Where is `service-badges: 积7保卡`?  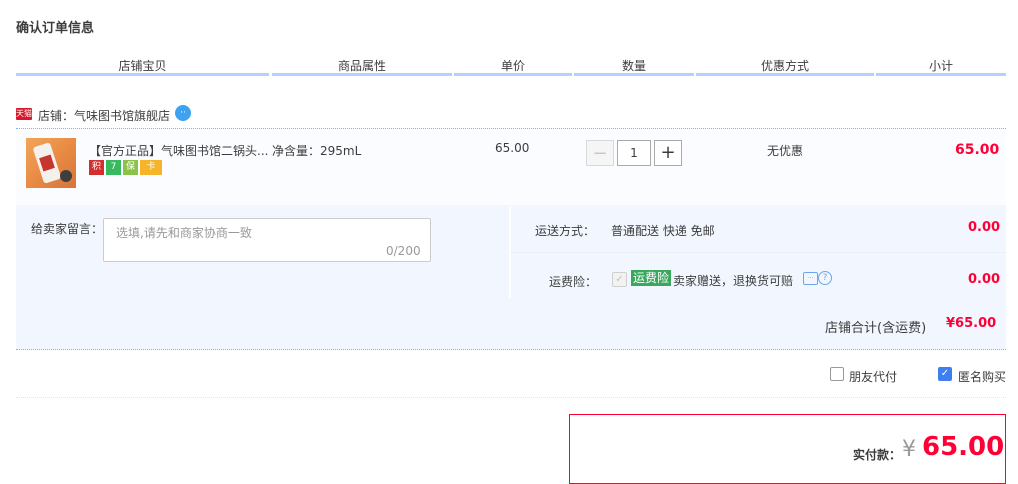 service-badges: 积7保卡 is located at coordinates (126, 167).